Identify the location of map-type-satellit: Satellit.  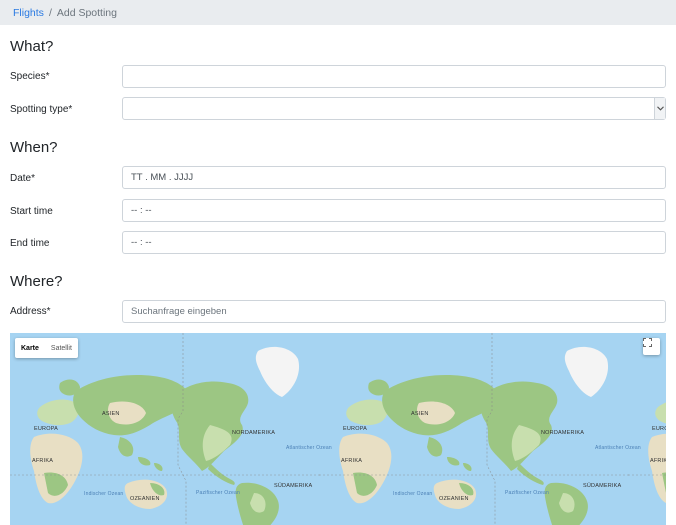
(61, 348).